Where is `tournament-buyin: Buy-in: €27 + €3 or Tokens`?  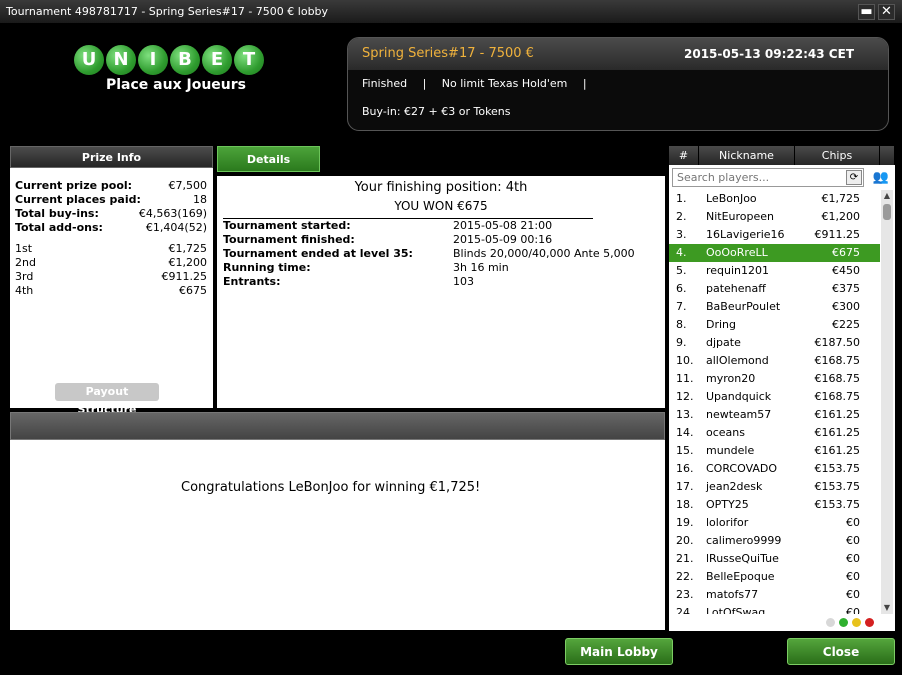 tournament-buyin: Buy-in: €27 + €3 or Tokens is located at coordinates (436, 111).